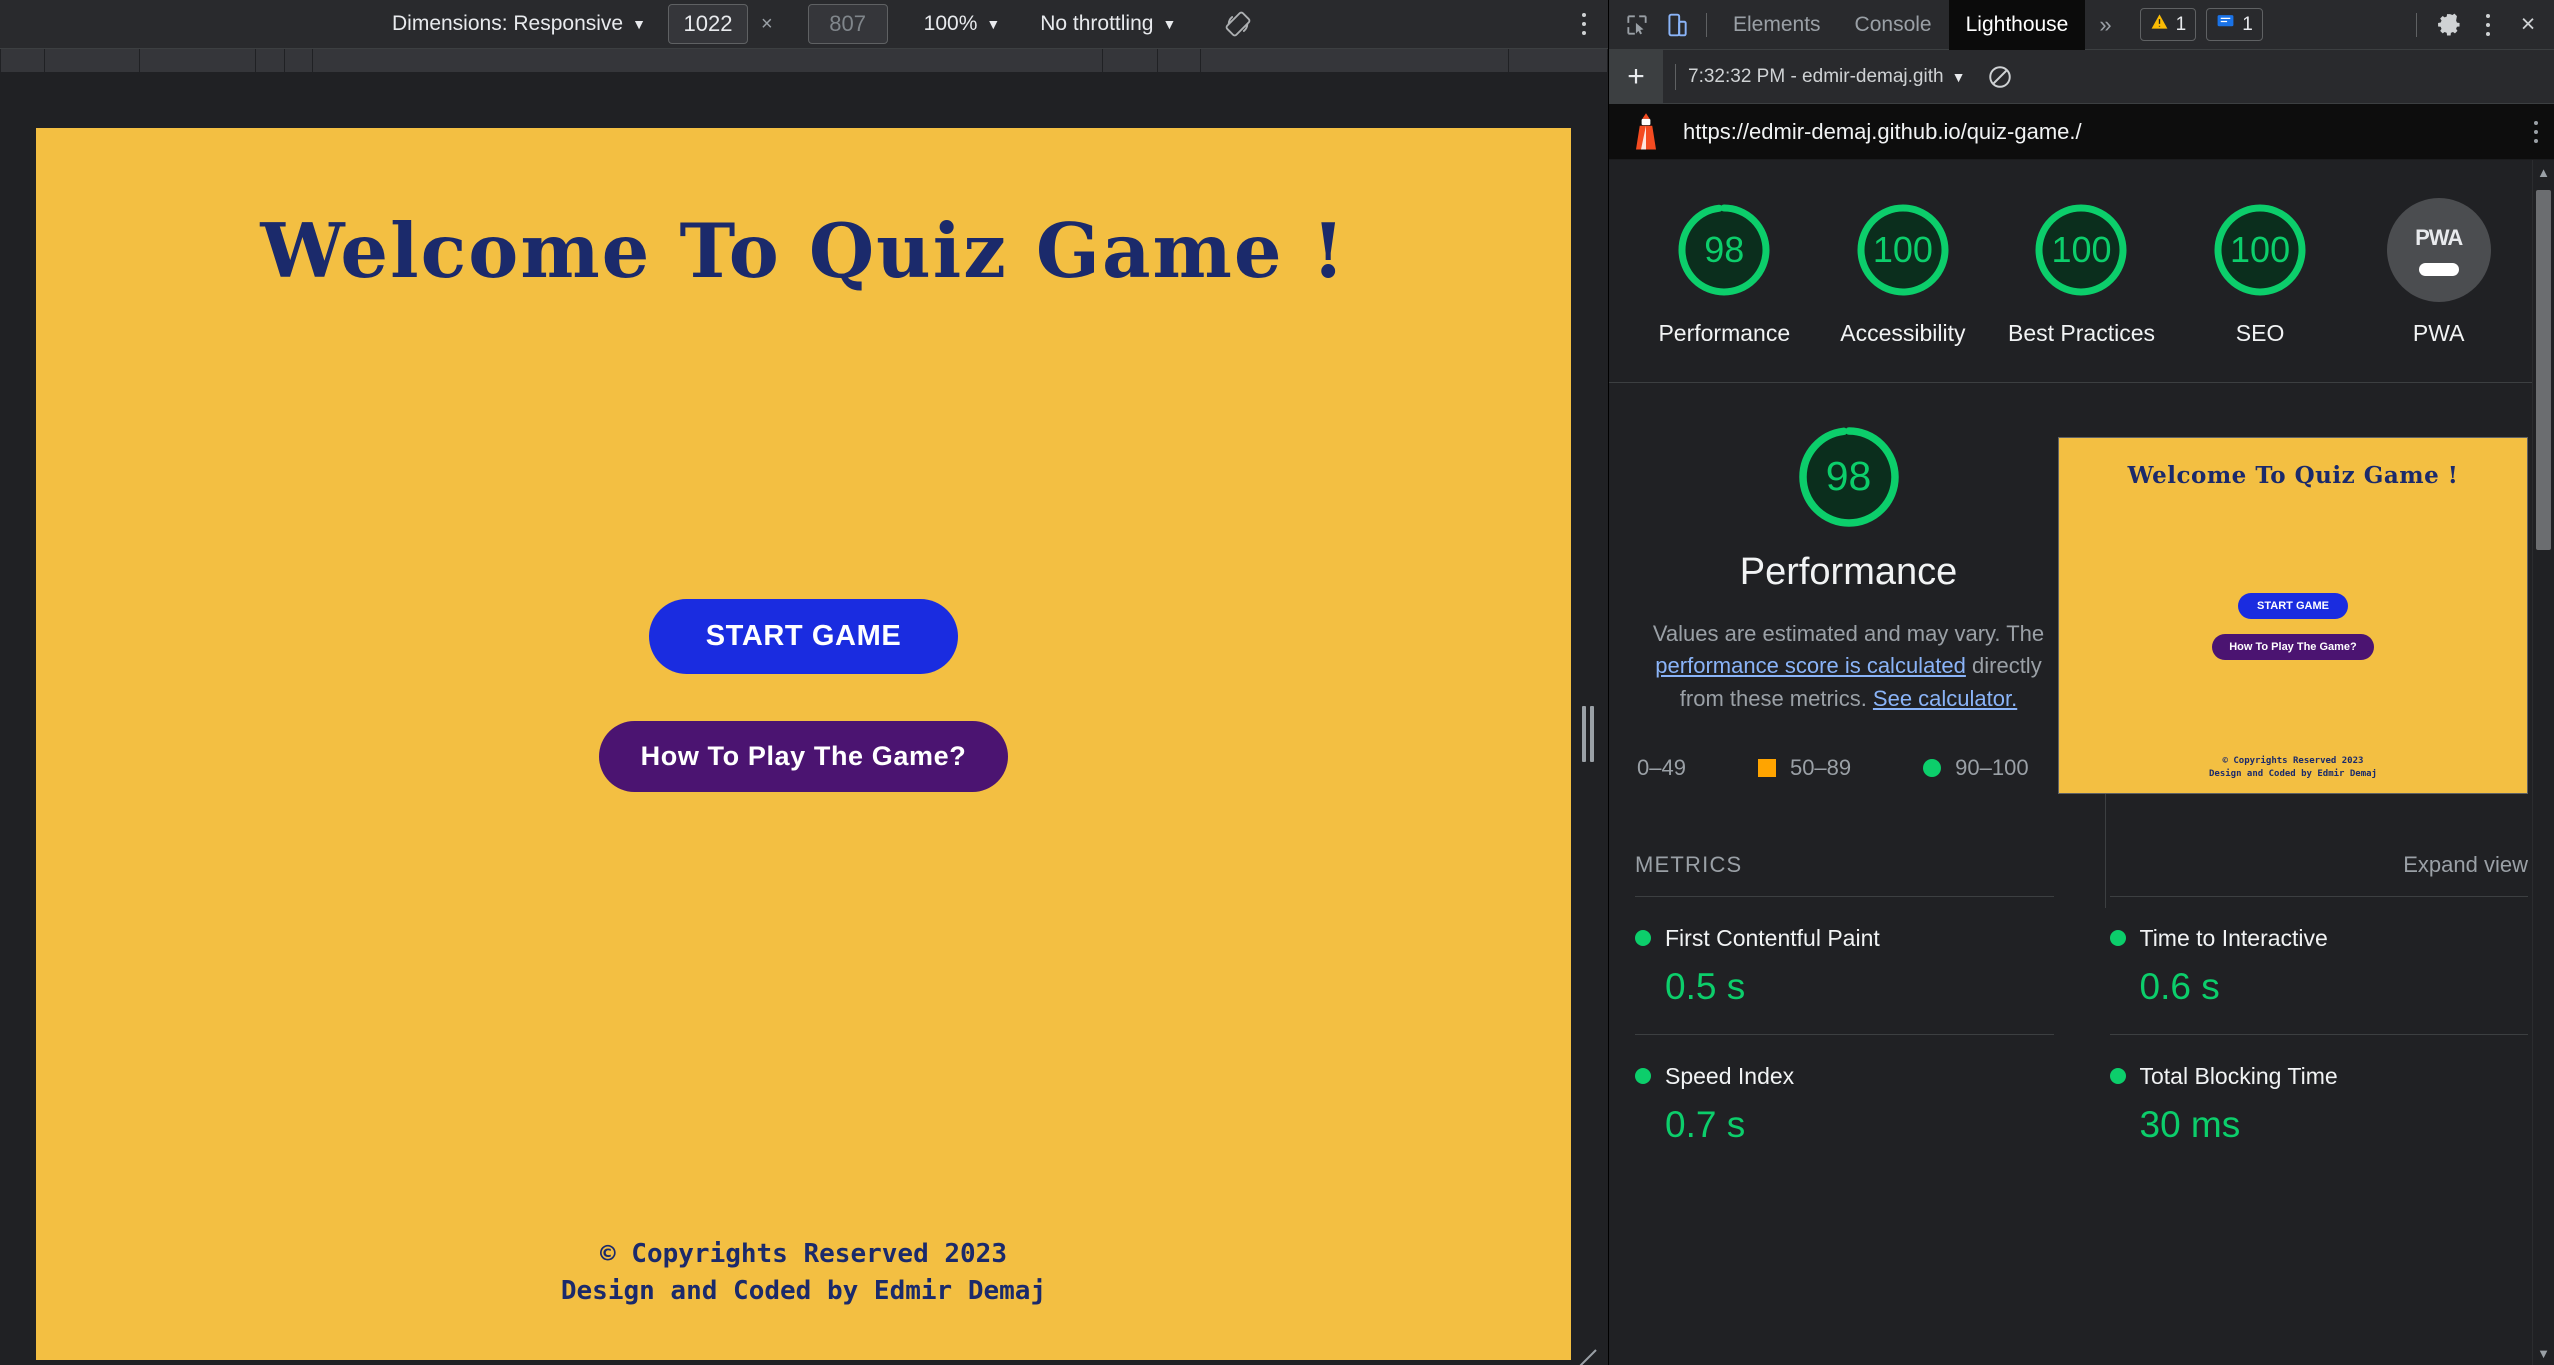  What do you see at coordinates (508, 23) in the screenshot?
I see `dimensions-label: Dimensions: Responsive` at bounding box center [508, 23].